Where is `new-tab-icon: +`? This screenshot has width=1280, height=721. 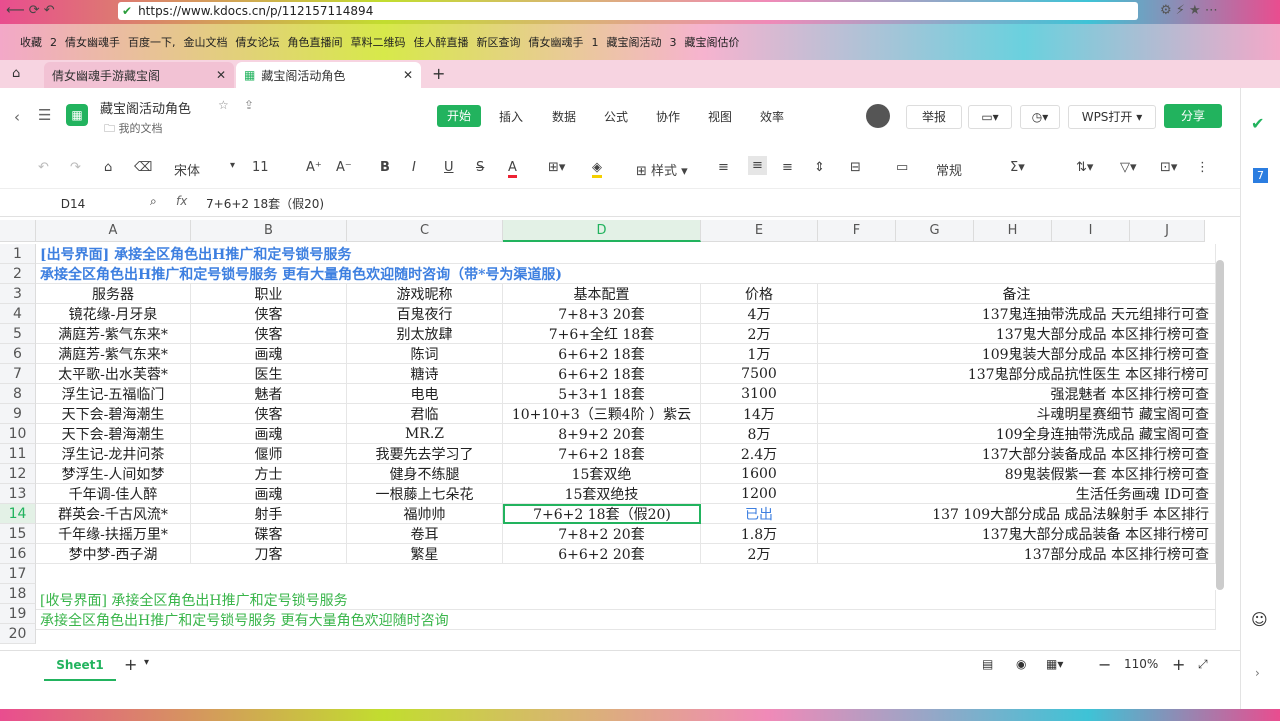 new-tab-icon: + is located at coordinates (438, 73).